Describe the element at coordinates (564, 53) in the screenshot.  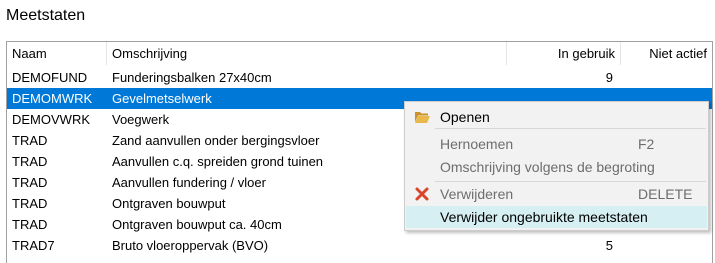
I see `column-header-in-gebruik: In gebruik` at that location.